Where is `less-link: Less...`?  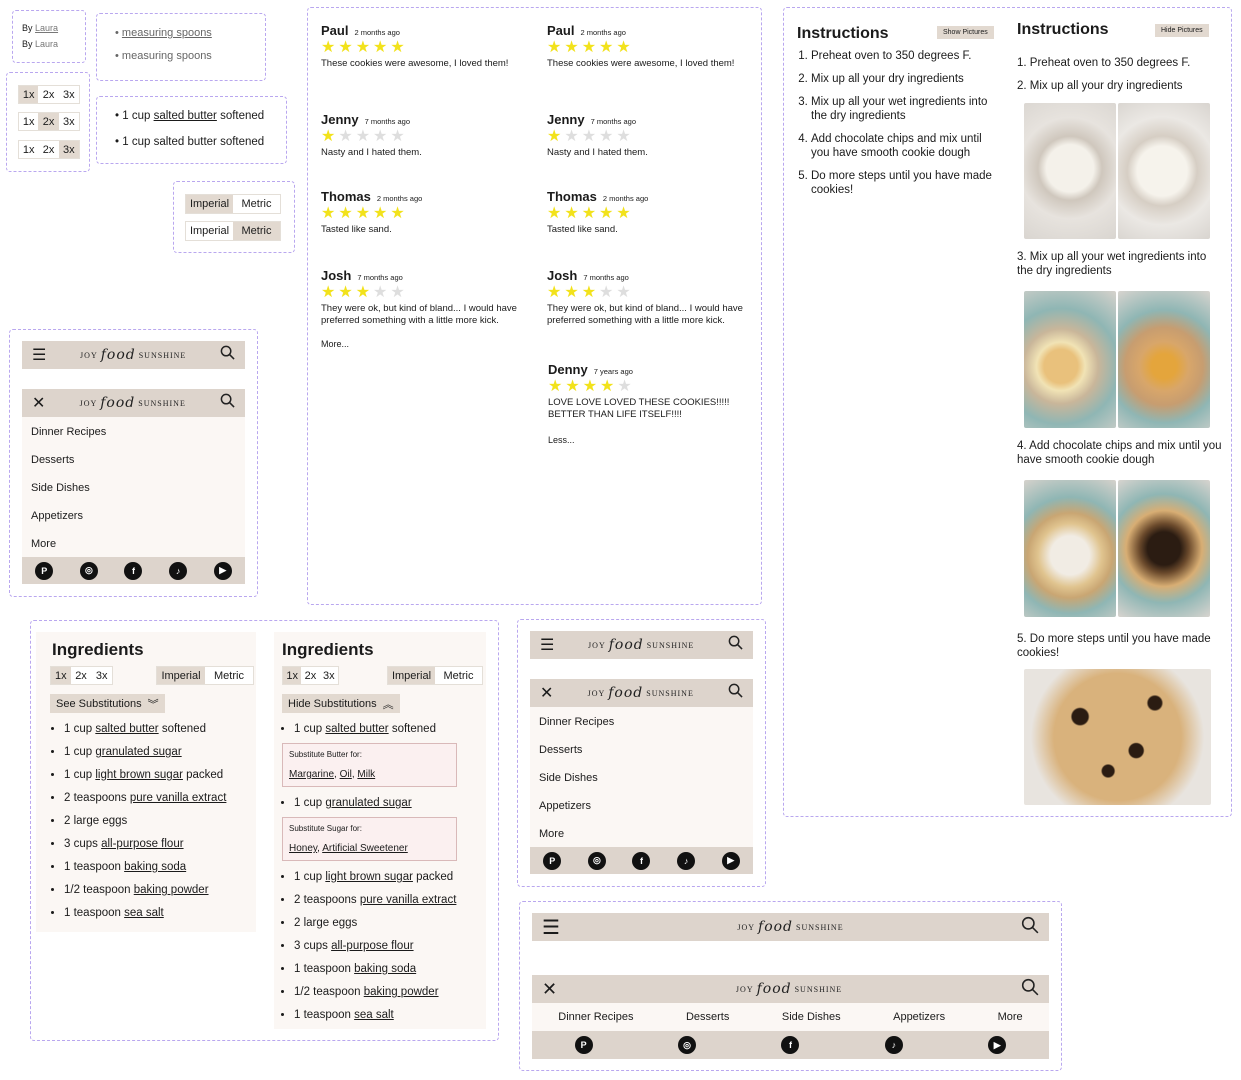 less-link: Less... is located at coordinates (648, 440).